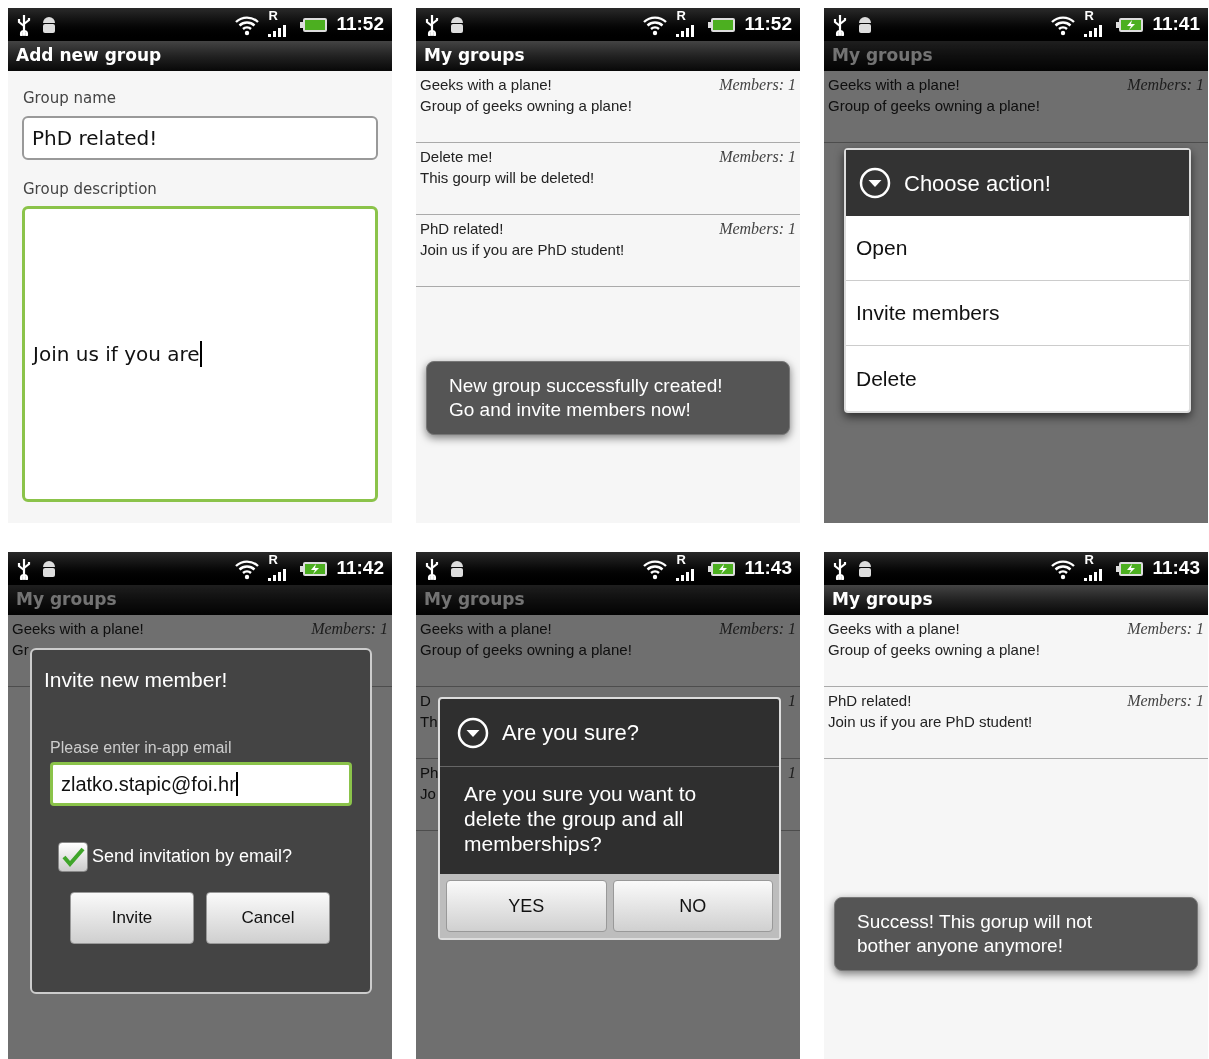  What do you see at coordinates (200, 354) in the screenshot?
I see `text-field: Join us if you are` at bounding box center [200, 354].